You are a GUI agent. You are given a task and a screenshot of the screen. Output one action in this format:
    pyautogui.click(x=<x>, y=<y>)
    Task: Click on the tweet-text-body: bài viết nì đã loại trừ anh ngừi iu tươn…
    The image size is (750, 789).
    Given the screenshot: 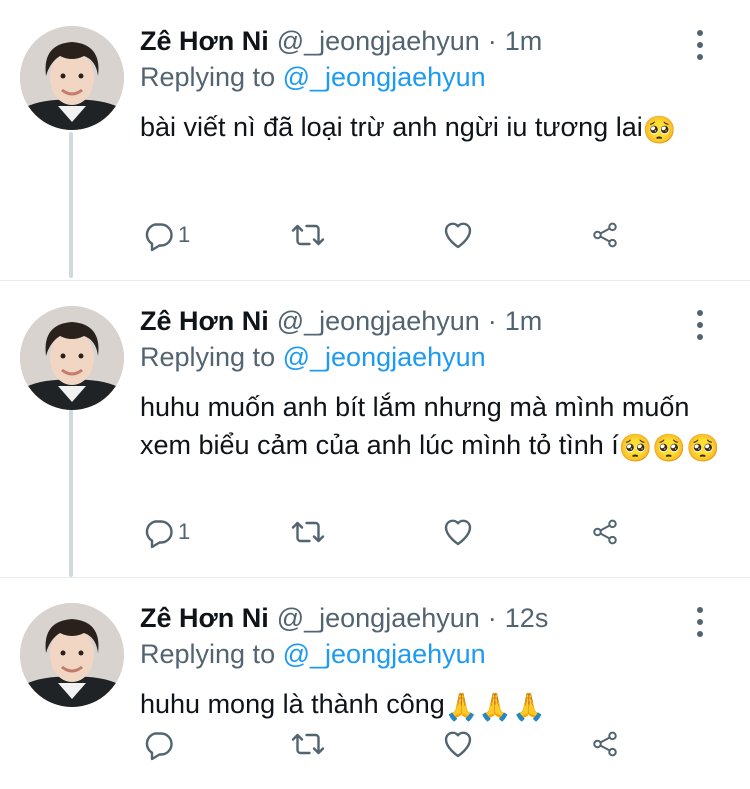 What is the action you would take?
    pyautogui.click(x=391, y=127)
    